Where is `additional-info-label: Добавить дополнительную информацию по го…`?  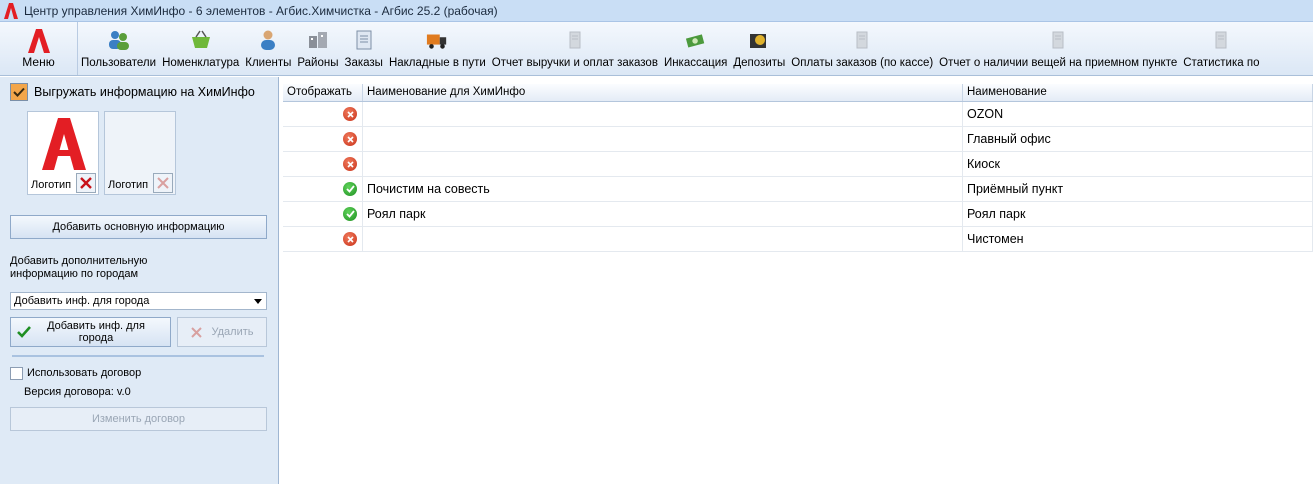
additional-info-label: Добавить дополнительную информацию по го… is located at coordinates (79, 267).